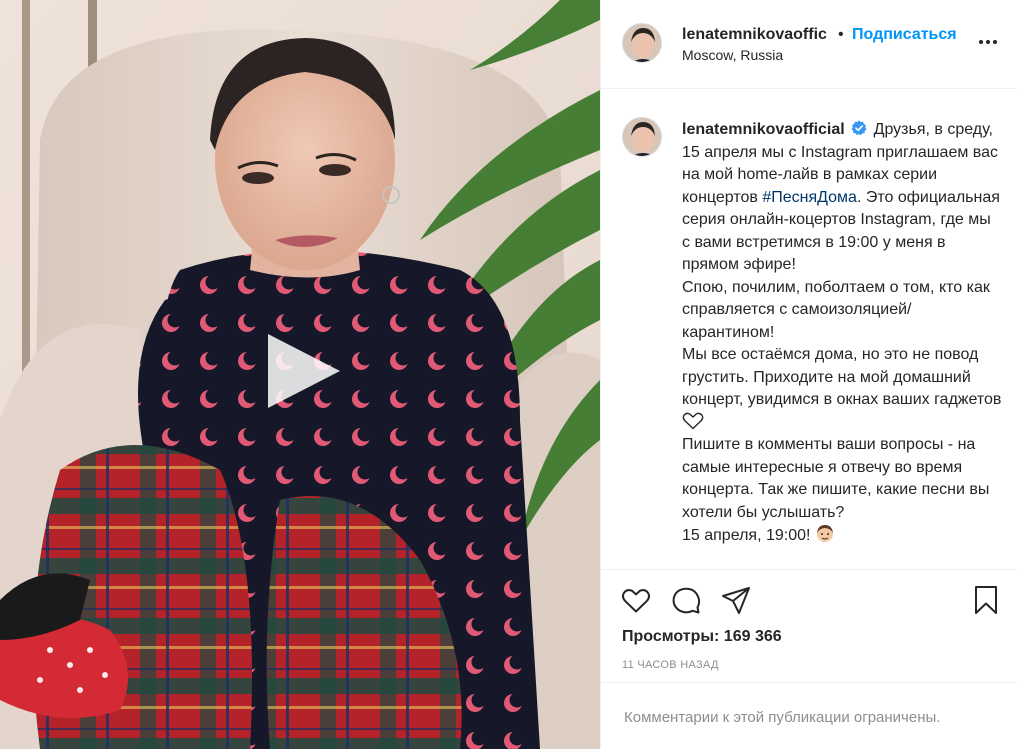 The width and height of the screenshot is (1017, 749). What do you see at coordinates (670, 665) in the screenshot?
I see `post-timestamp: 11 часов назад` at bounding box center [670, 665].